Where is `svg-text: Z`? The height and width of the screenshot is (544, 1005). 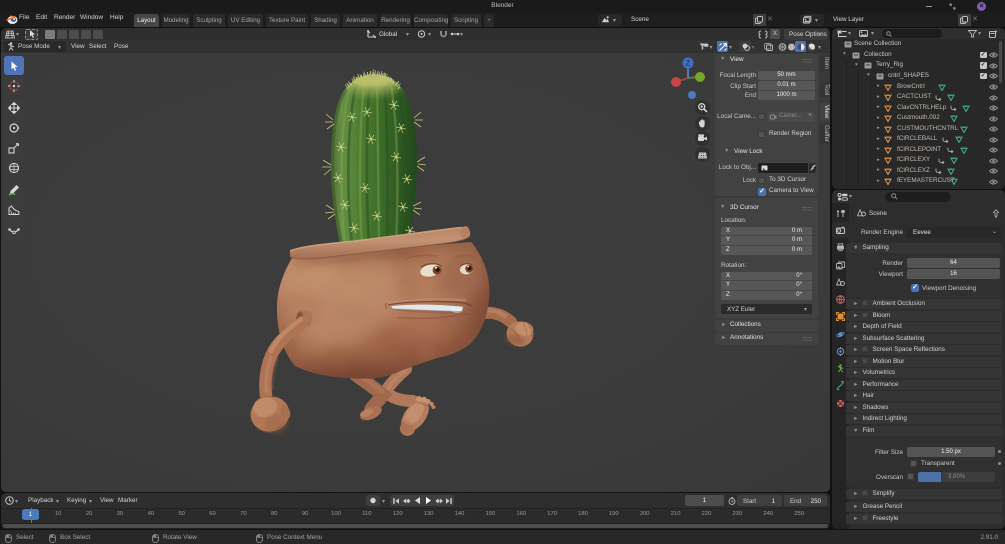
svg-text: Z is located at coordinates (688, 64).